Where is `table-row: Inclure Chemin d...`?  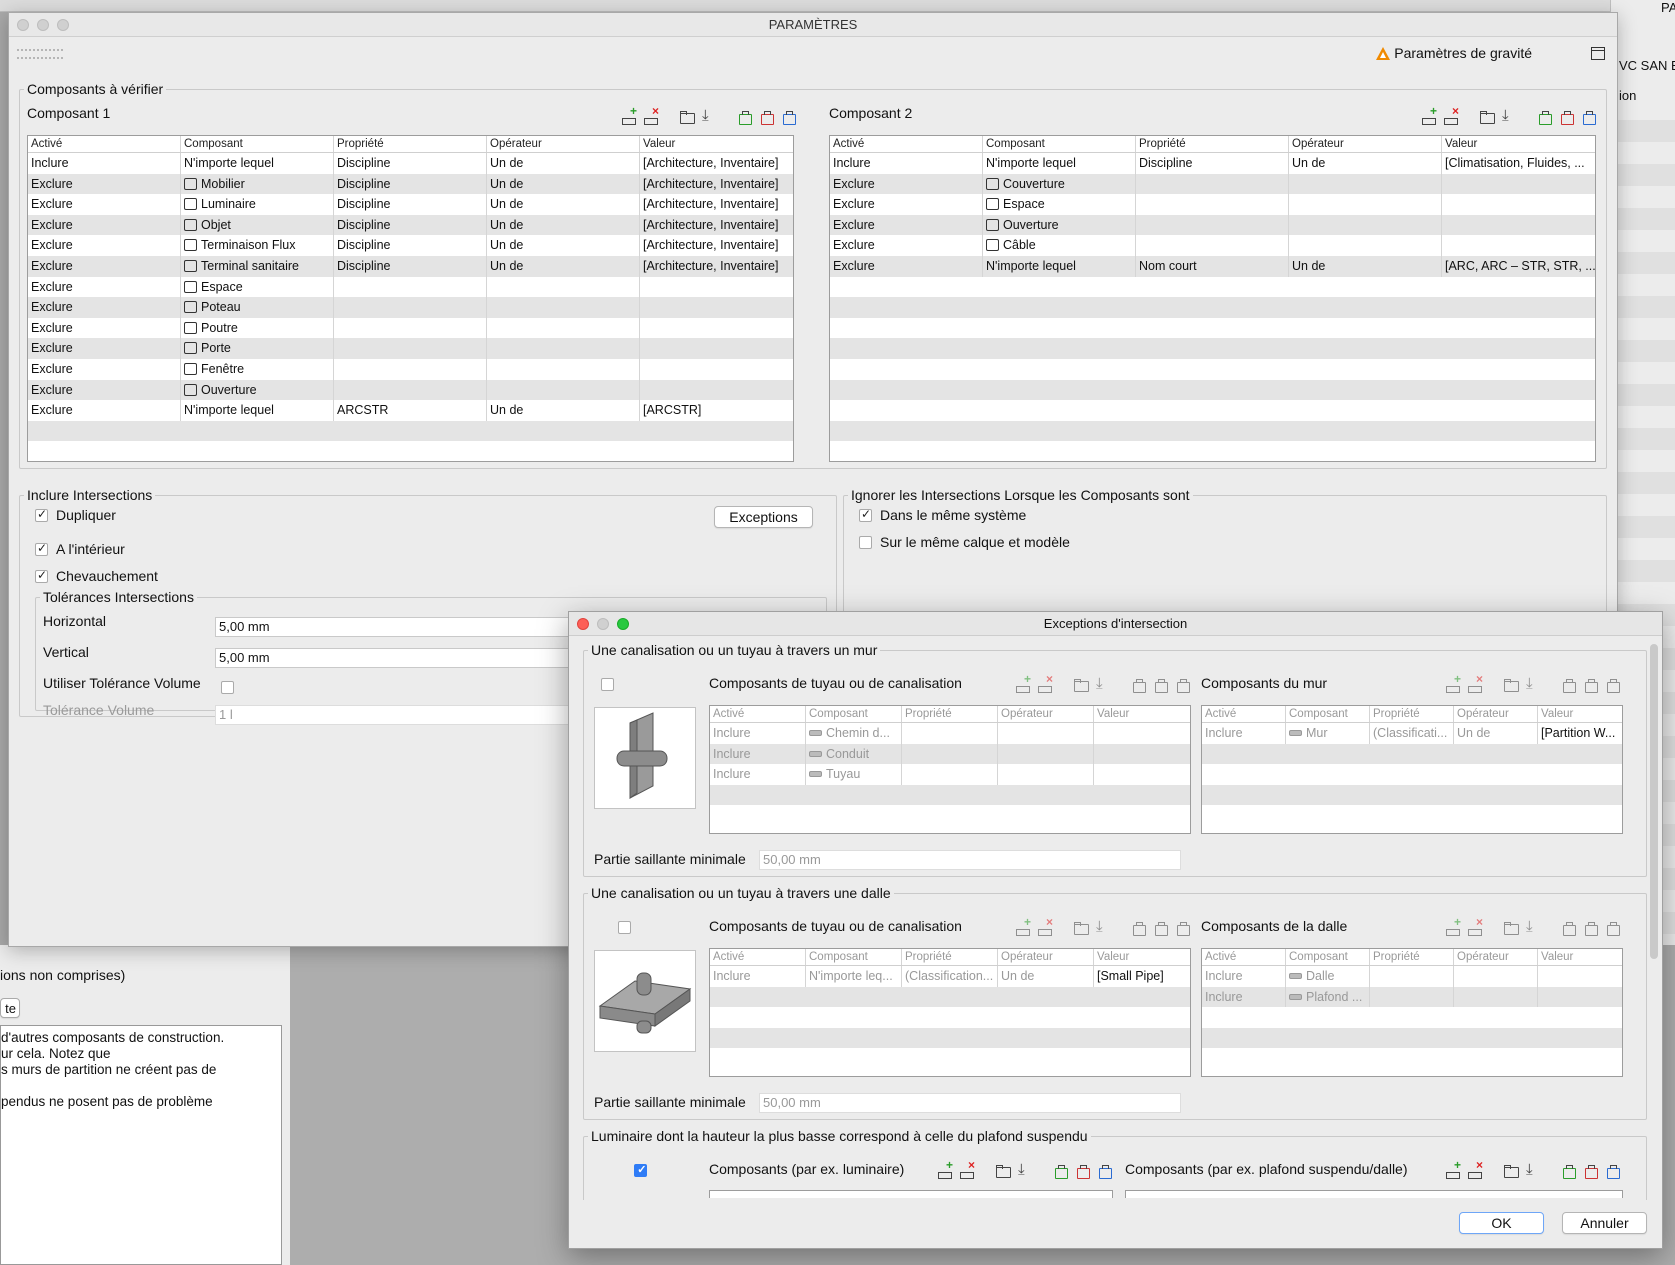
table-row: Inclure Chemin d... is located at coordinates (950, 733).